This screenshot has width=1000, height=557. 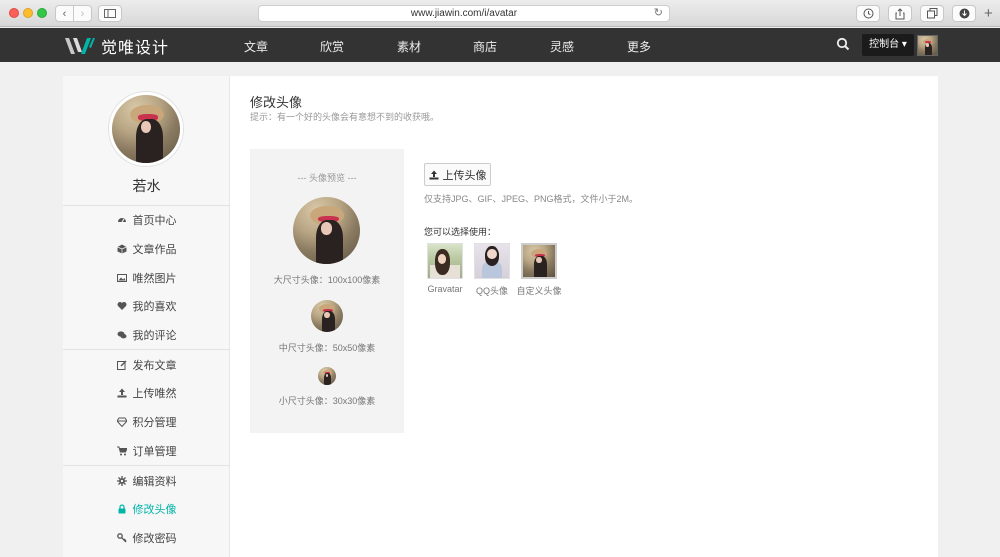 I want to click on address-bar: www.jiawin.com/i/avatar ↻, so click(x=464, y=13).